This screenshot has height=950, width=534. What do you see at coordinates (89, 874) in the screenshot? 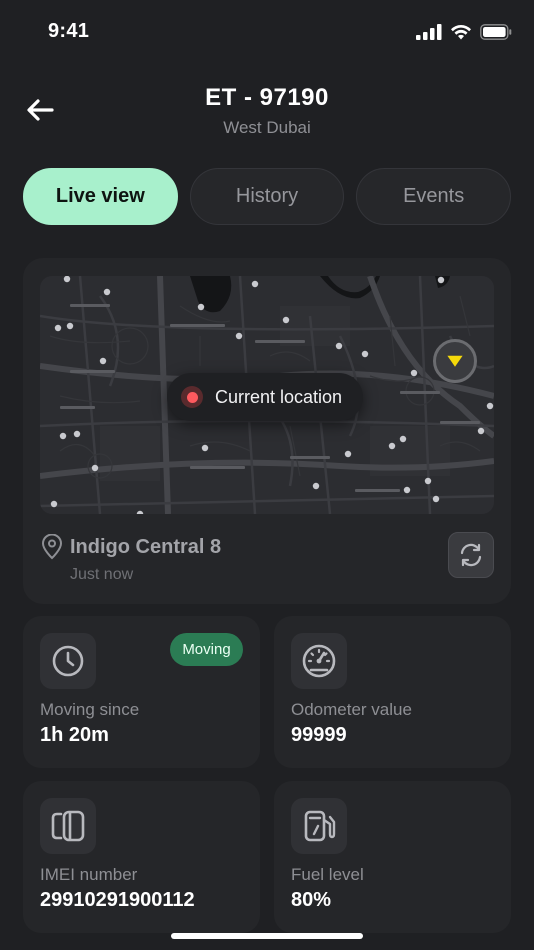
I see `imei-label: IMEI number` at bounding box center [89, 874].